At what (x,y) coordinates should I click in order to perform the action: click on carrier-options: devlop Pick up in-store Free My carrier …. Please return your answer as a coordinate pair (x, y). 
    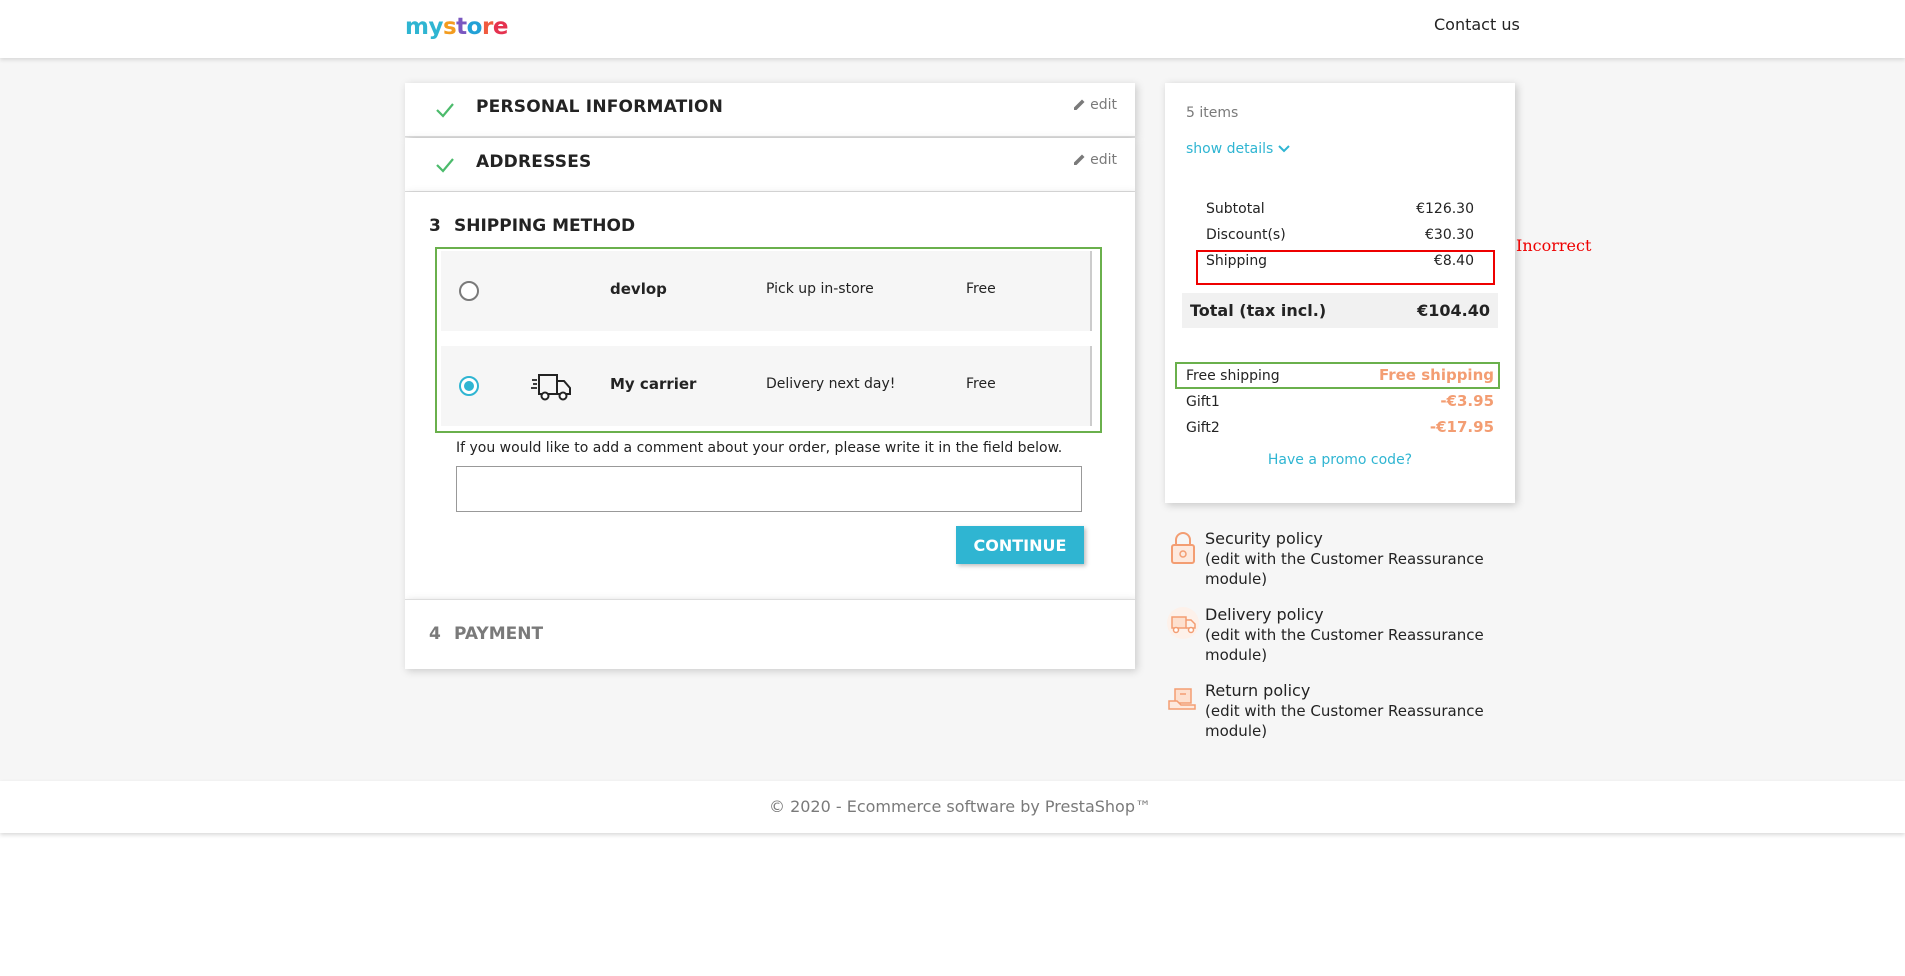
    Looking at the image, I should click on (768, 340).